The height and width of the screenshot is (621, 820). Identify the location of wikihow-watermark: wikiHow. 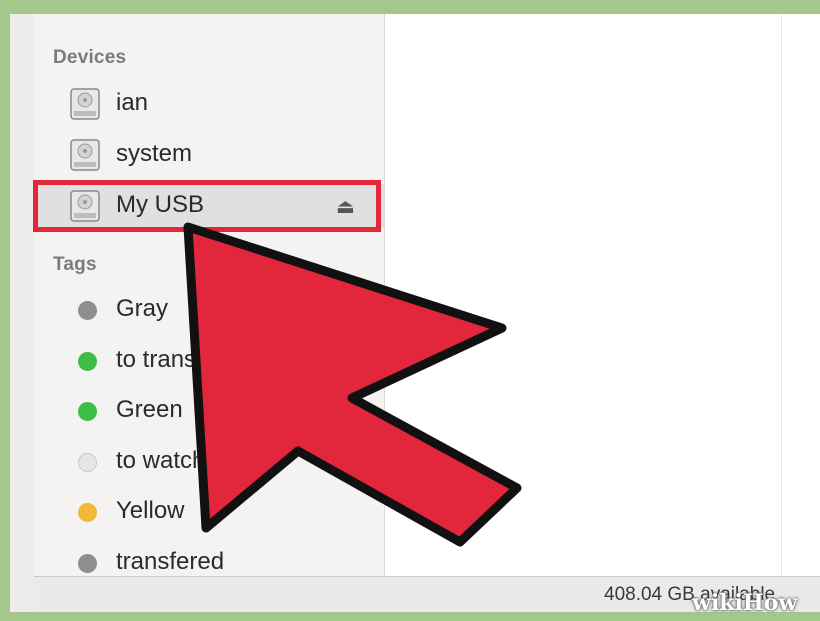
(745, 603).